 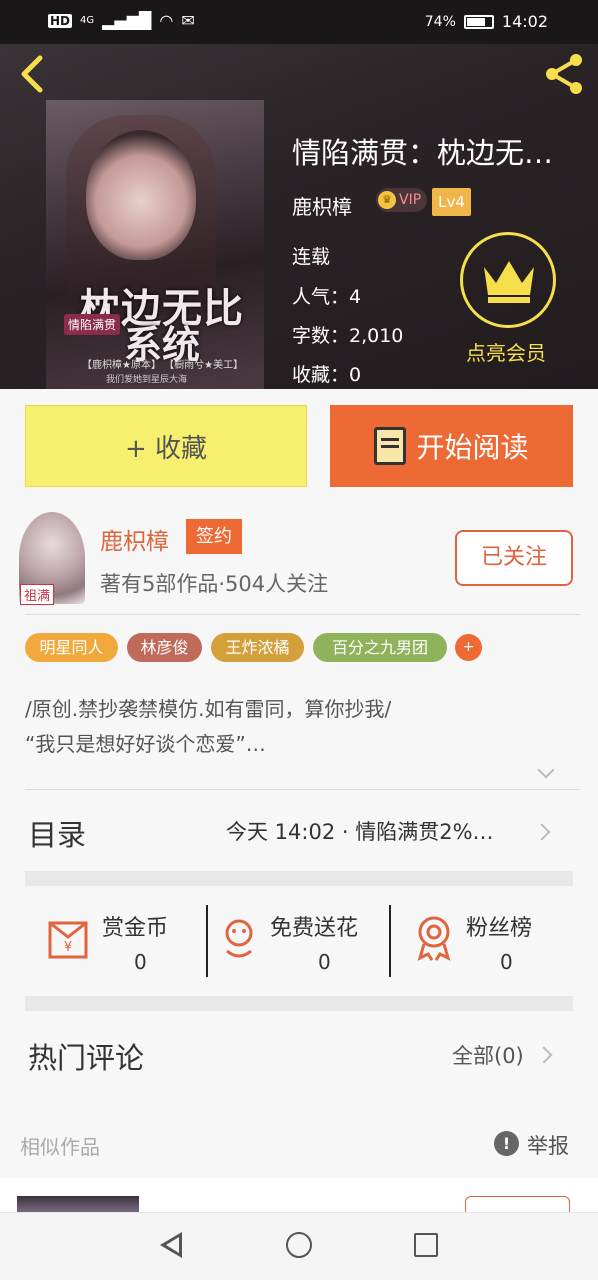 I want to click on cover-badge: 情陷满贯, so click(x=92, y=324).